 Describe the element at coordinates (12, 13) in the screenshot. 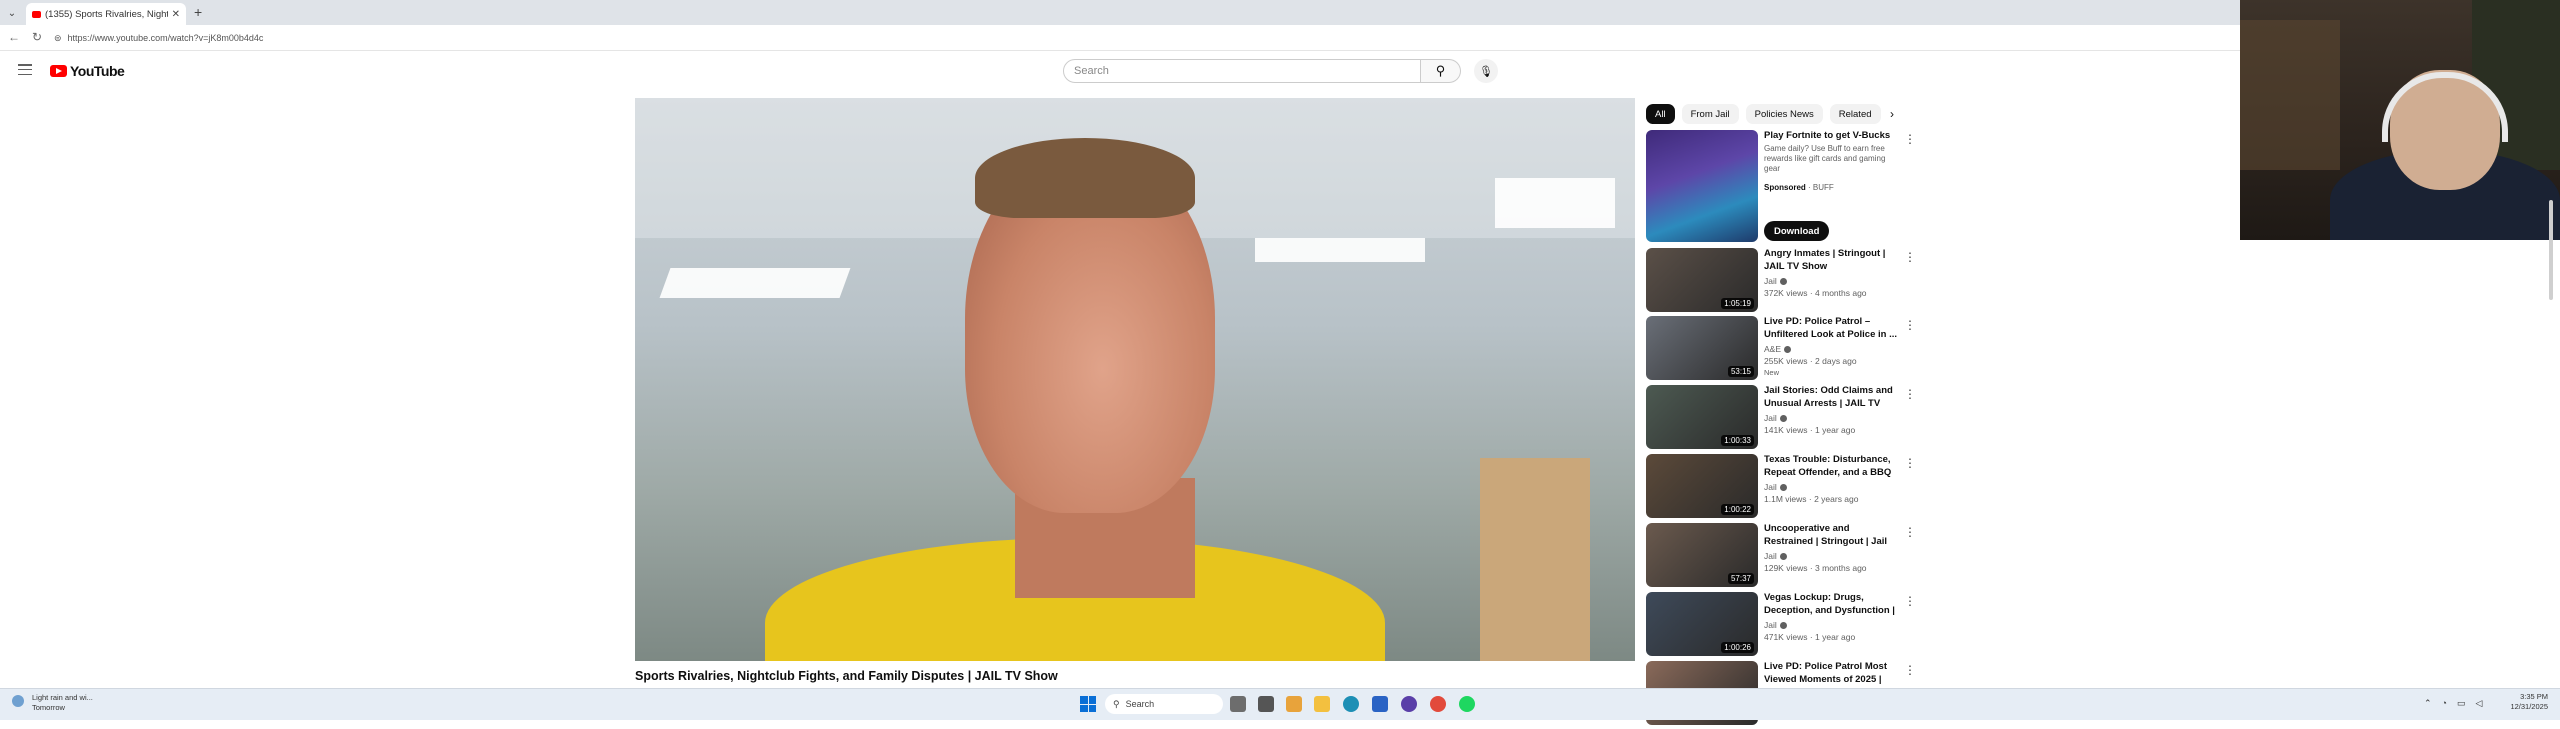

I see `tab-list-icon: ⌄` at that location.